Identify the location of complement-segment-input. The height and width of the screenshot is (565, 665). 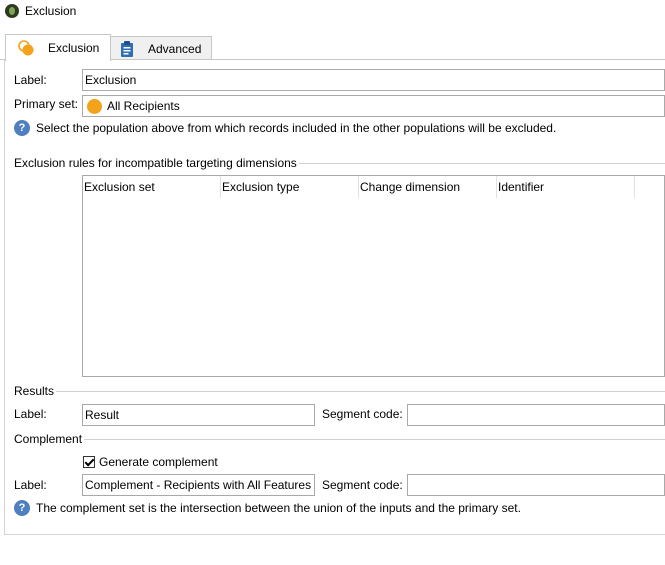
(536, 485).